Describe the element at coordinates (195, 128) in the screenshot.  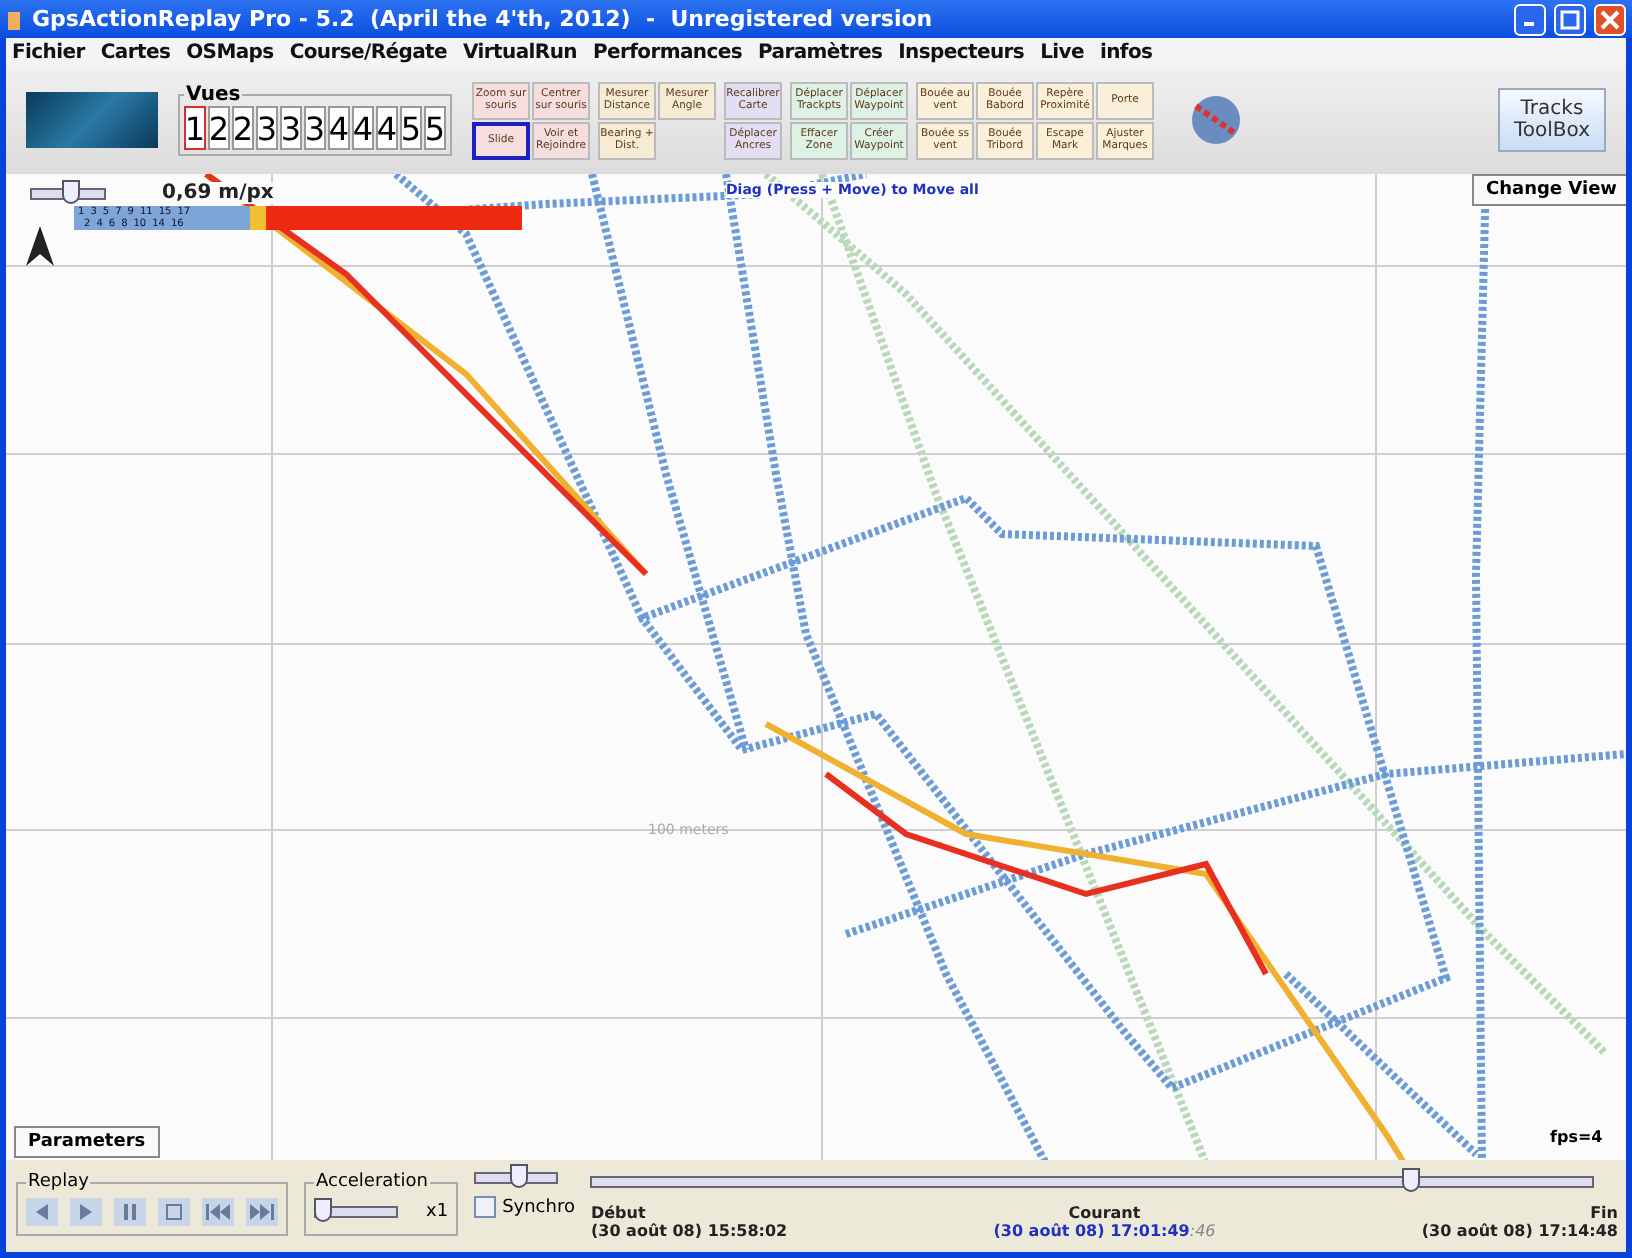
I see `view-tab: 1` at that location.